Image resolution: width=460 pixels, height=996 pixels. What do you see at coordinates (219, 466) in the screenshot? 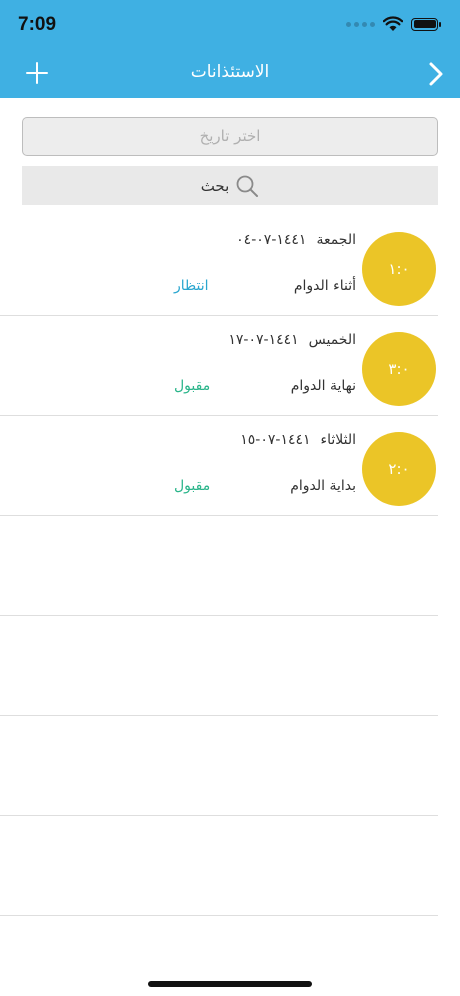
I see `permission-row: ٢:٠ الثلاثاء ١٤٤١-٠٧-١٥ بداية الدوام مقبول` at bounding box center [219, 466].